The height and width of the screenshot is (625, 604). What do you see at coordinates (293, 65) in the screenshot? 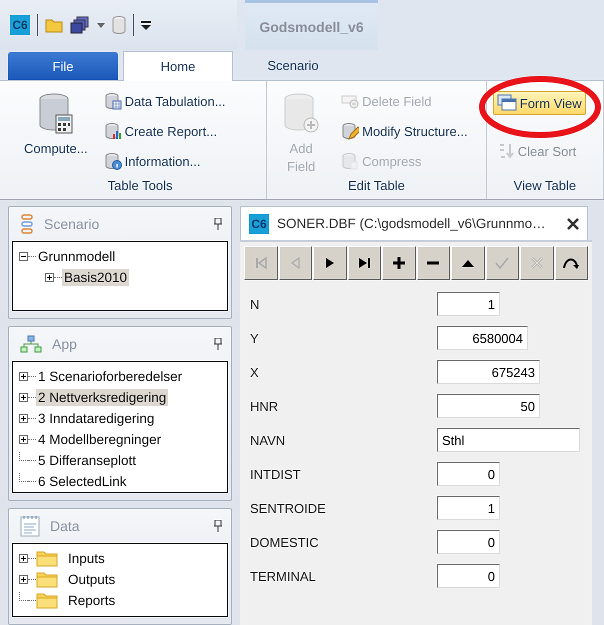
I see `ribbon-tab: Scenario` at bounding box center [293, 65].